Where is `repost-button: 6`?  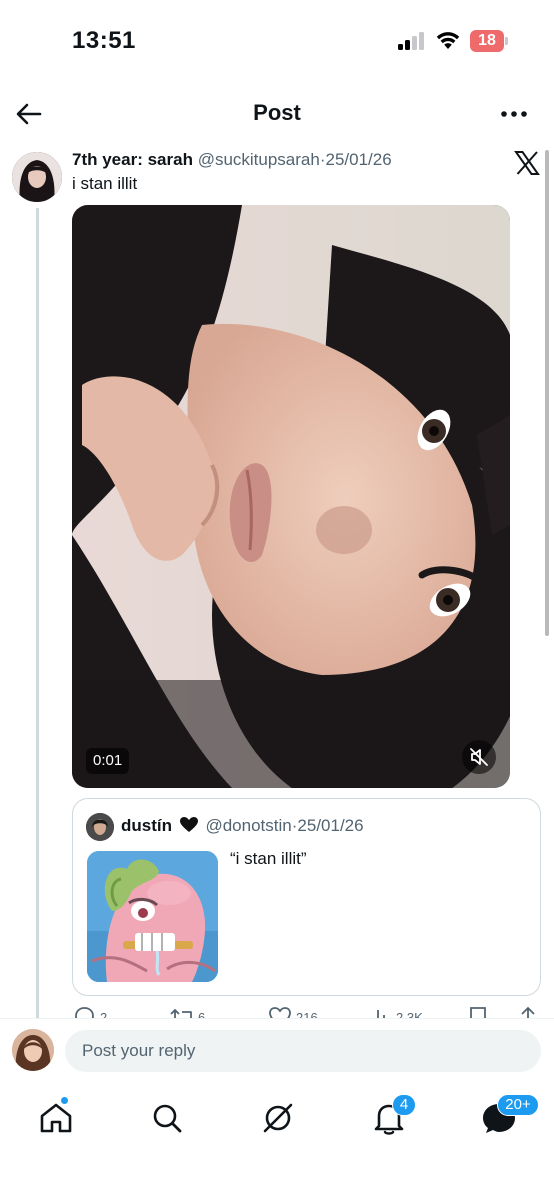 repost-button: 6 is located at coordinates (200, 1011).